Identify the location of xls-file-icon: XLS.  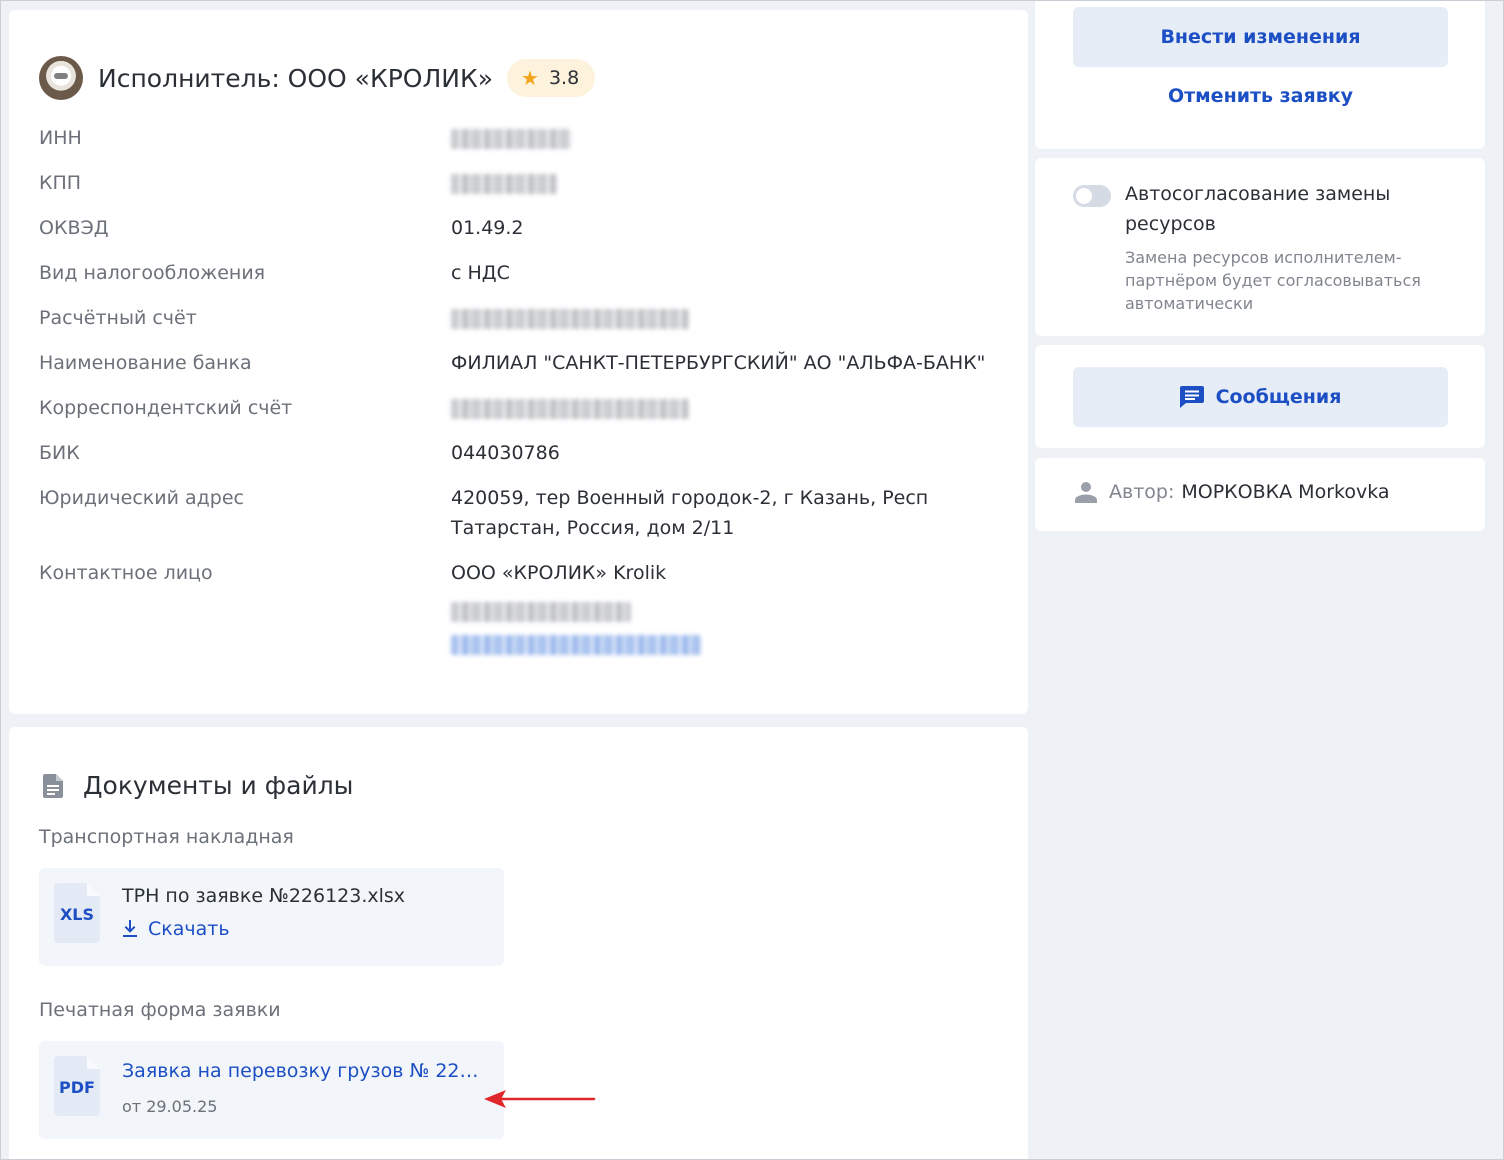
(77, 913).